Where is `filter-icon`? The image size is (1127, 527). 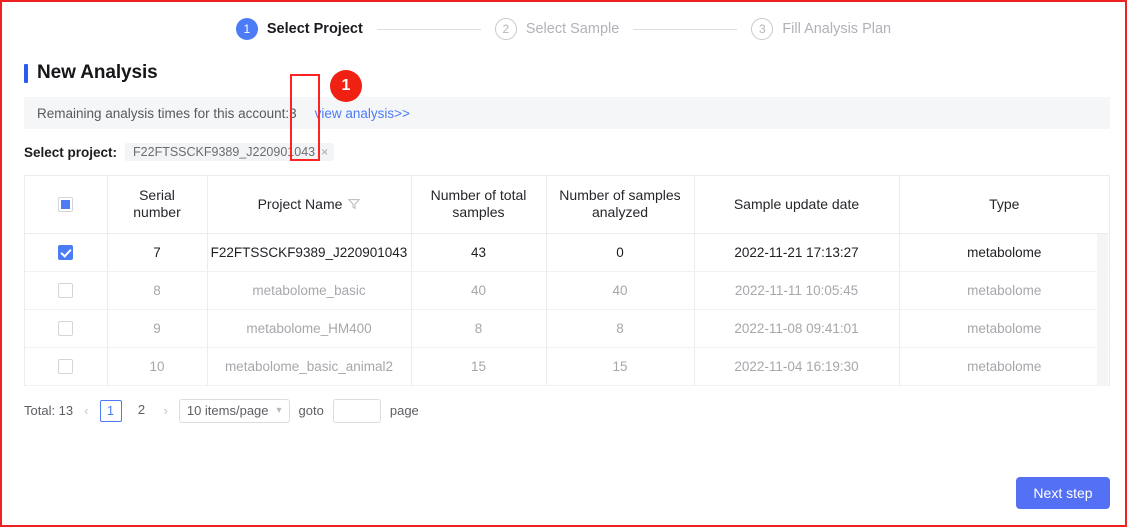 filter-icon is located at coordinates (354, 204).